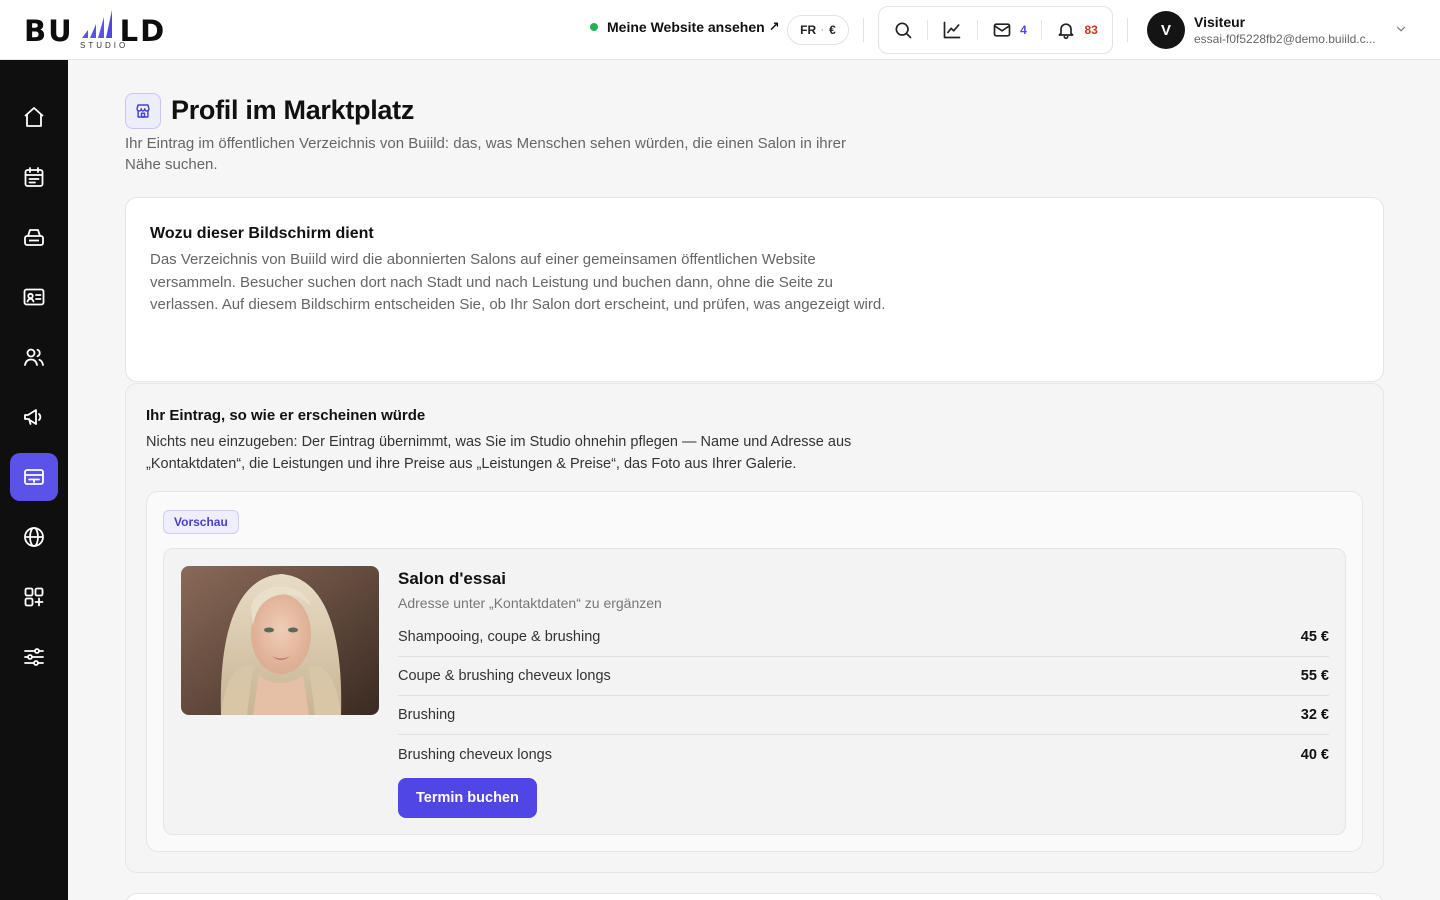 Image resolution: width=1440 pixels, height=900 pixels. I want to click on service-row: Coupe & brushing cheveux longs 55 €, so click(863, 676).